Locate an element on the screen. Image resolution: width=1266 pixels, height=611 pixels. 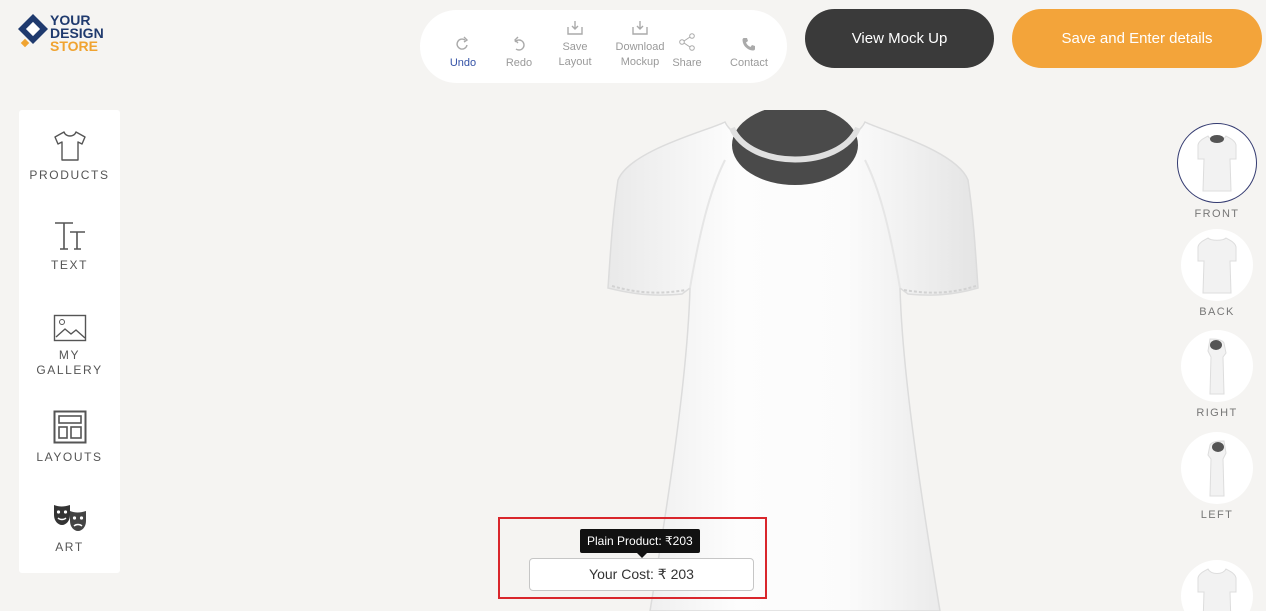
right-thumbnail is located at coordinates (1217, 366).